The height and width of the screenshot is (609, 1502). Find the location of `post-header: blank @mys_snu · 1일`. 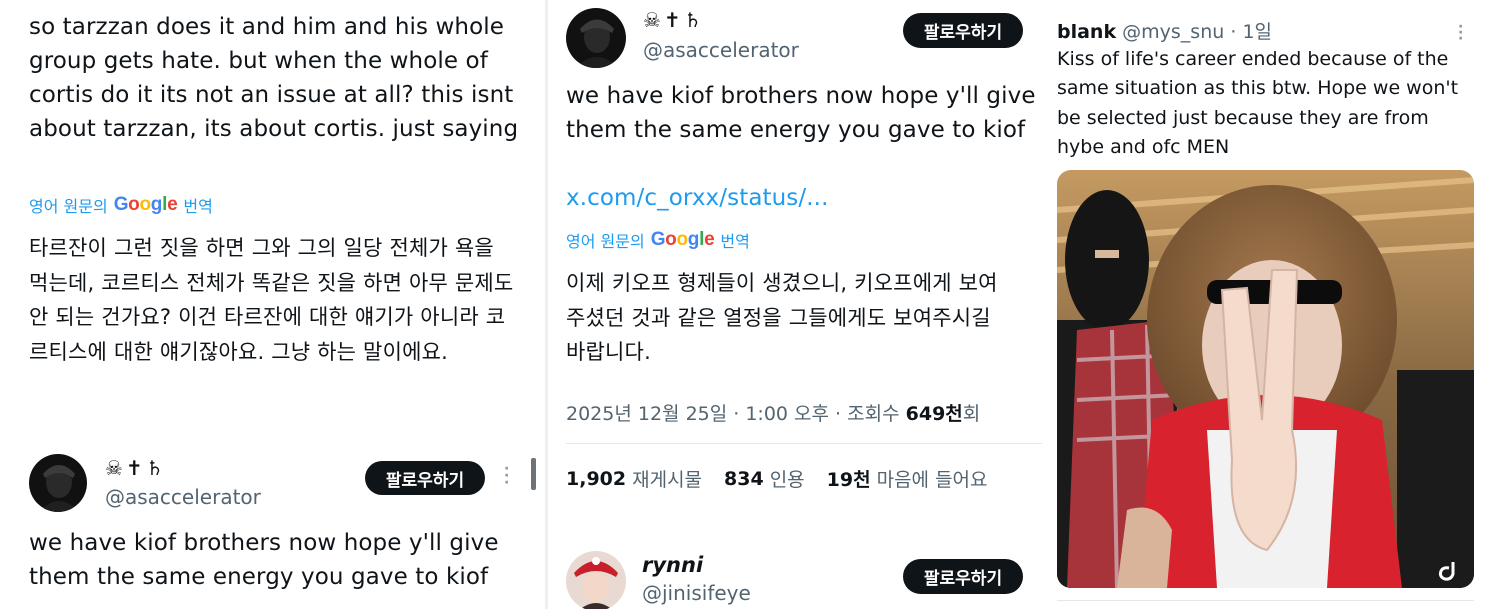

post-header: blank @mys_snu · 1일 is located at coordinates (1164, 30).